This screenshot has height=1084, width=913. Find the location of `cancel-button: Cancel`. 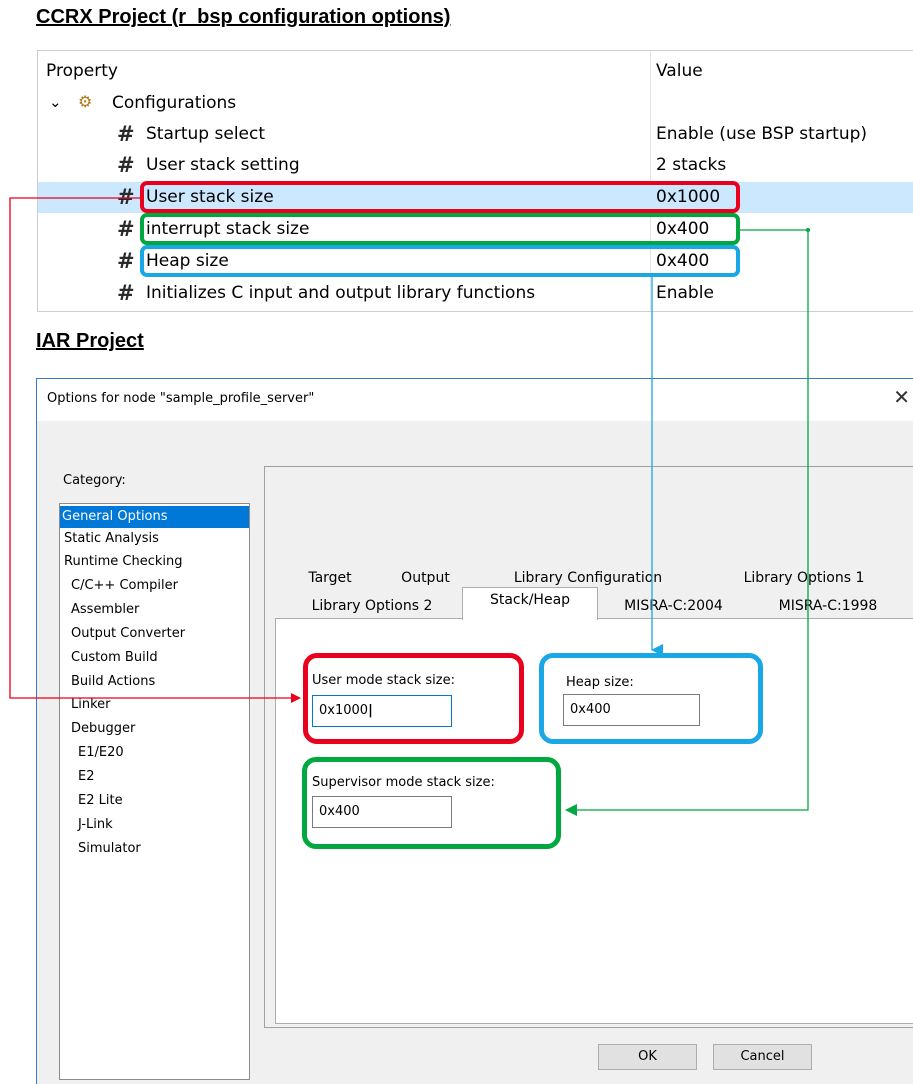

cancel-button: Cancel is located at coordinates (762, 1057).